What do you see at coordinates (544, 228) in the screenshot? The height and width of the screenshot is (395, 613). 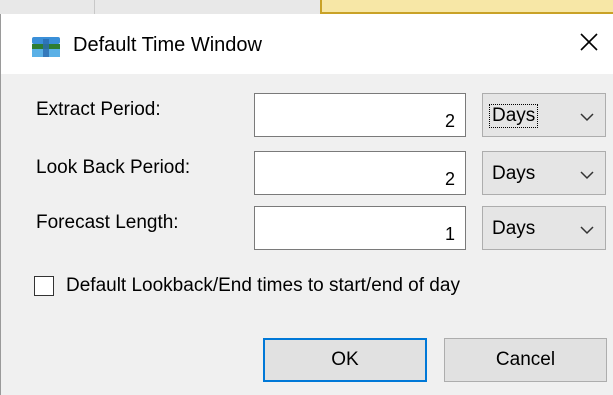 I see `forecast-length-unit-dropdown: Days` at bounding box center [544, 228].